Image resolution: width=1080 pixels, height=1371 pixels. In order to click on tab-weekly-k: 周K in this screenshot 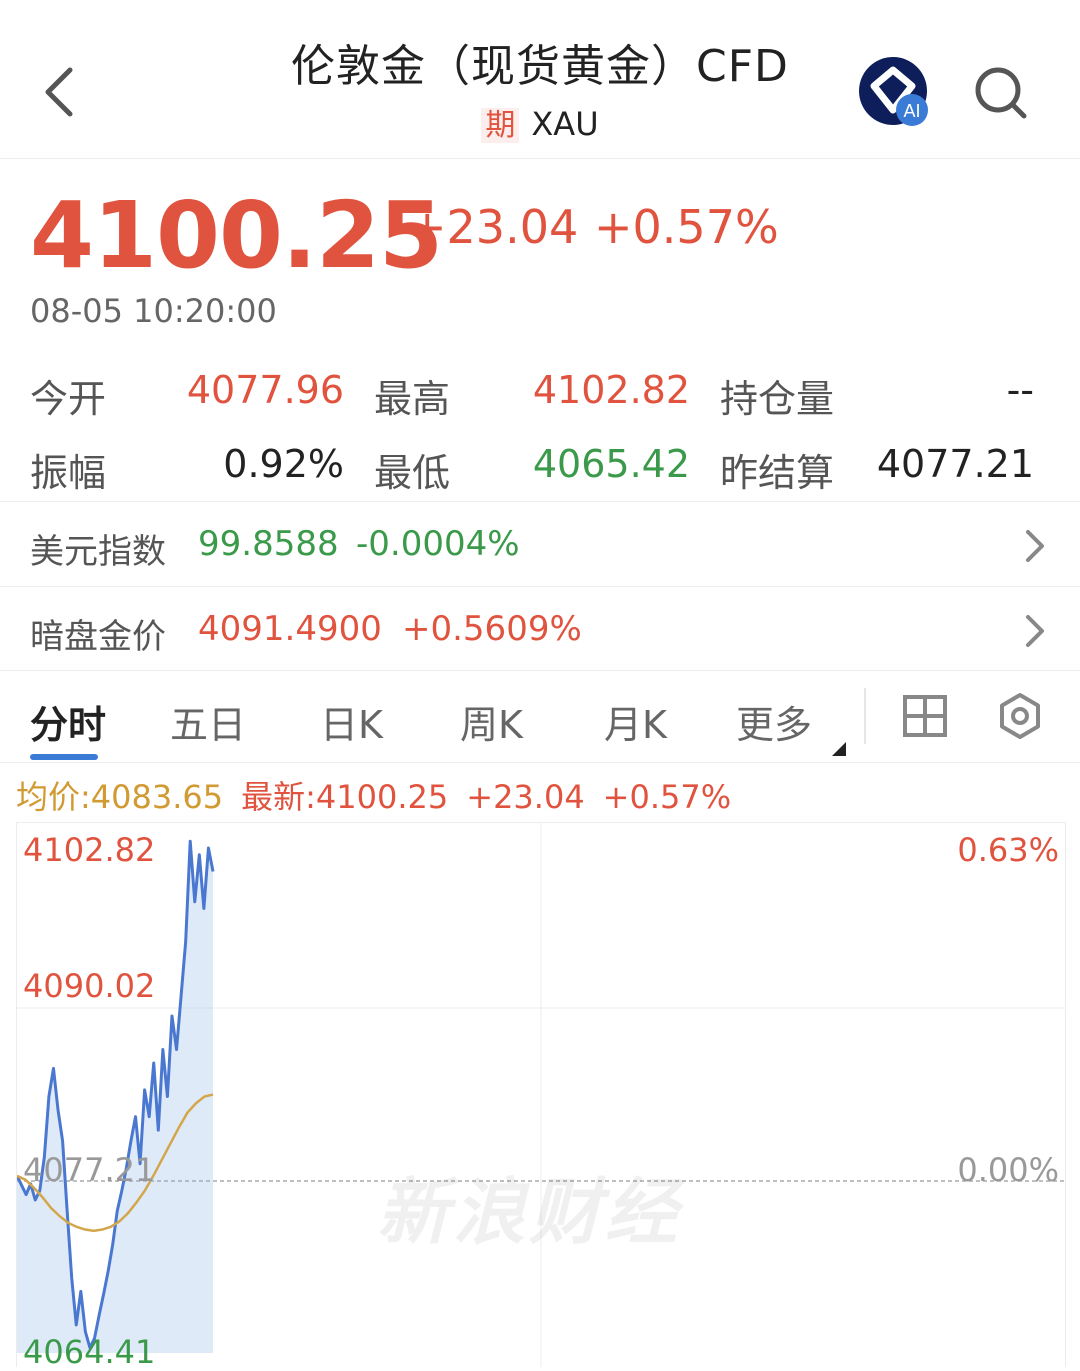, I will do `click(491, 721)`.